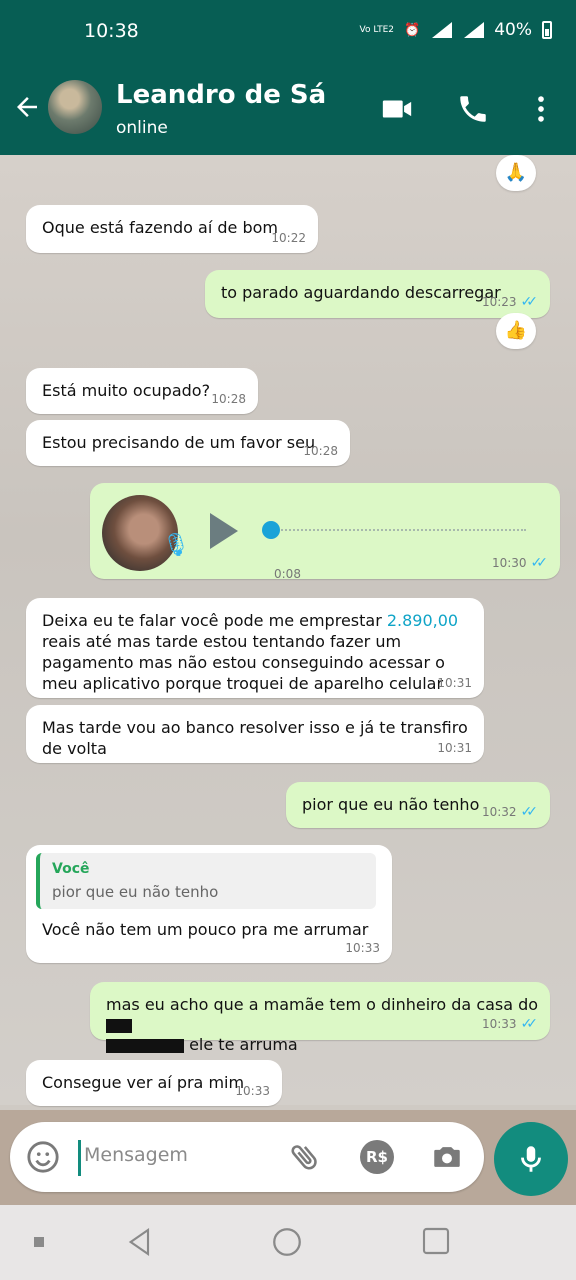  What do you see at coordinates (271, 530) in the screenshot?
I see `audio-seek-knob` at bounding box center [271, 530].